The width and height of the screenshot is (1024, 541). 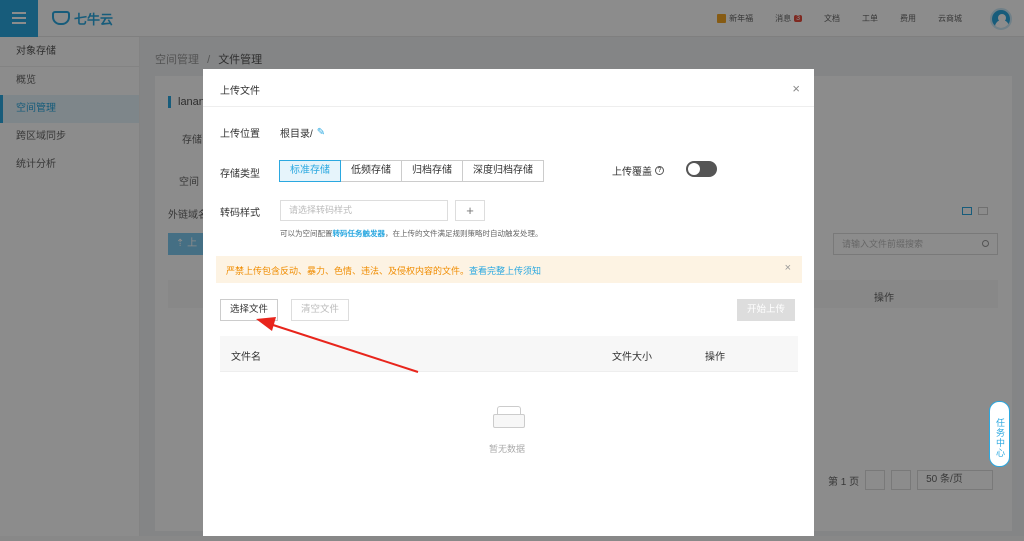 I want to click on clear-files-button: 清空文件, so click(x=320, y=310).